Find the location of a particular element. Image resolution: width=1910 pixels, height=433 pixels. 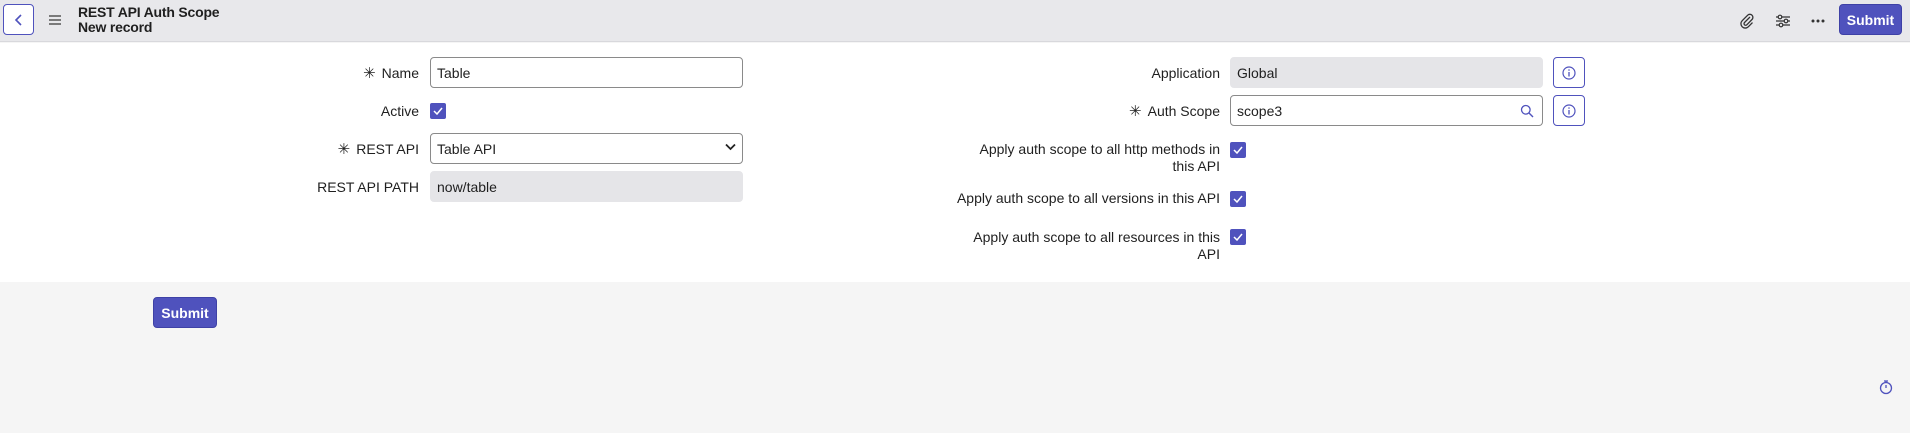

apply-versions-checkbox is located at coordinates (1238, 199).